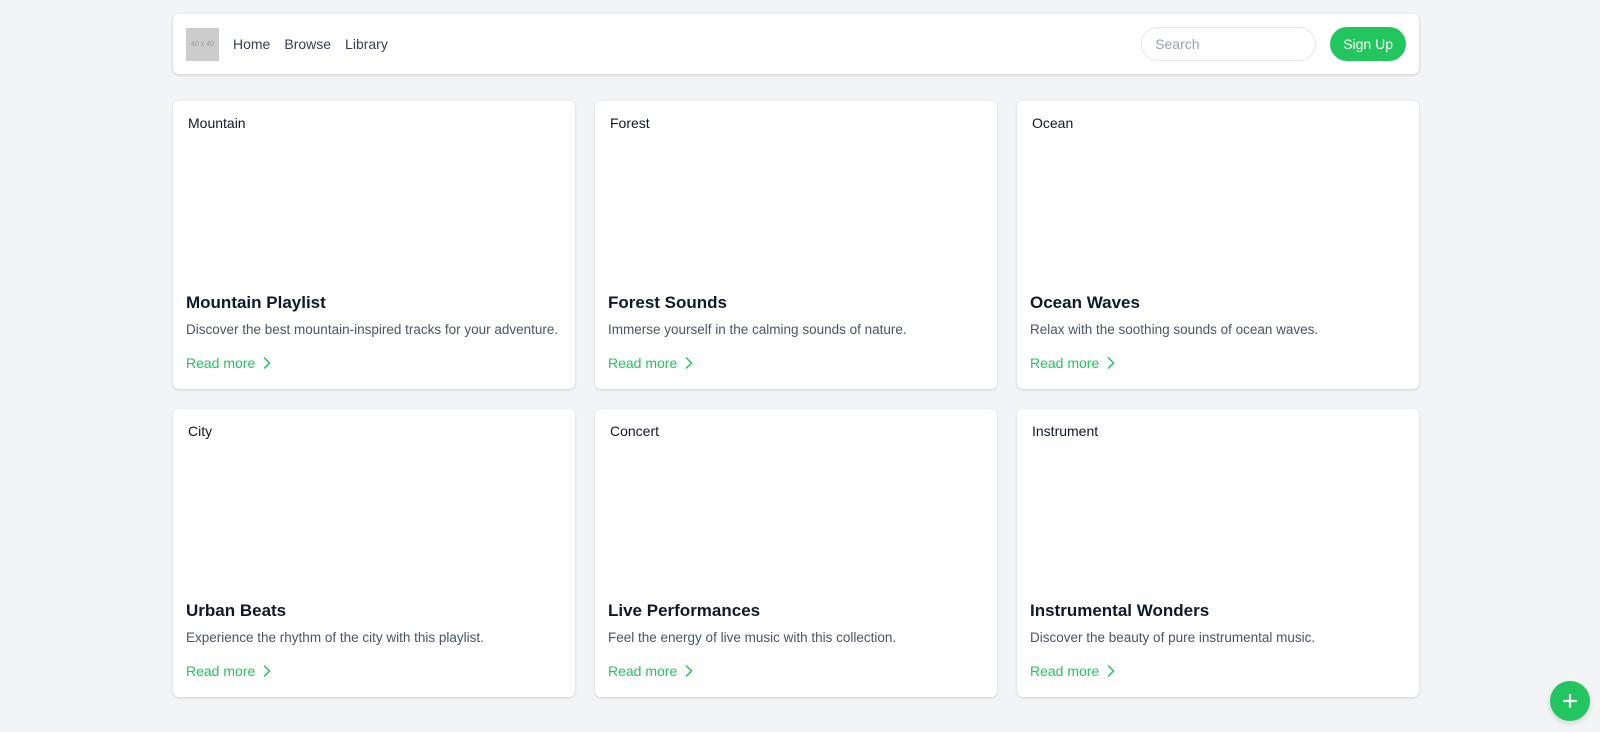 This screenshot has width=1600, height=732. Describe the element at coordinates (1218, 503) in the screenshot. I see `card-image: Instrument` at that location.